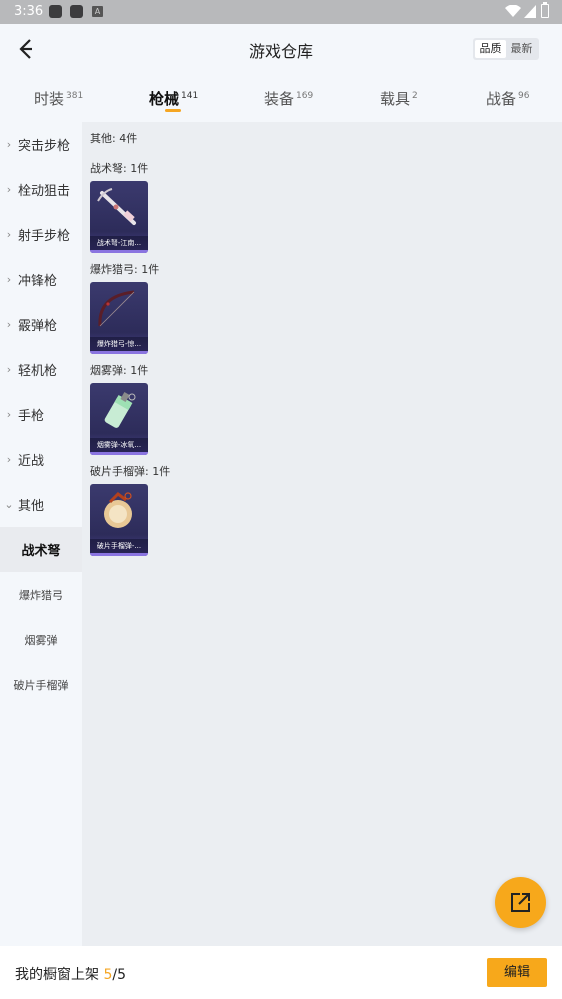  What do you see at coordinates (513, 11) in the screenshot?
I see `wifi-icon` at bounding box center [513, 11].